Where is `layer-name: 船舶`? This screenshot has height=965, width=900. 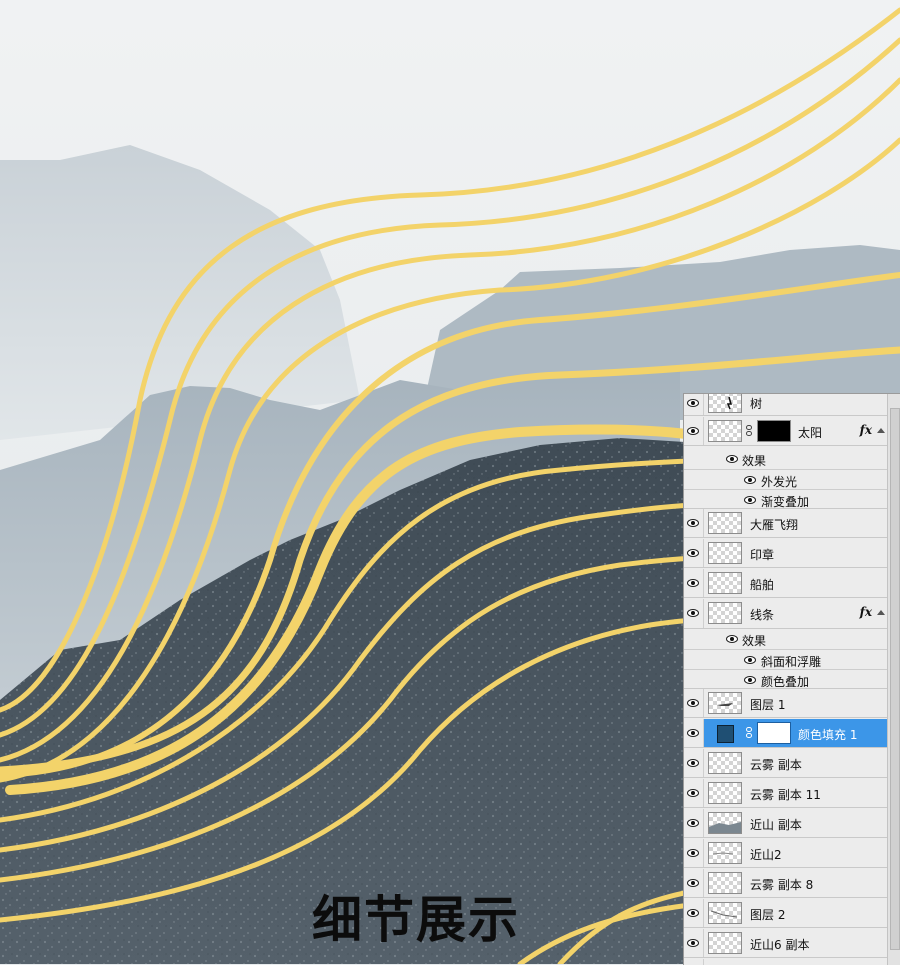
layer-name: 船舶 is located at coordinates (762, 585).